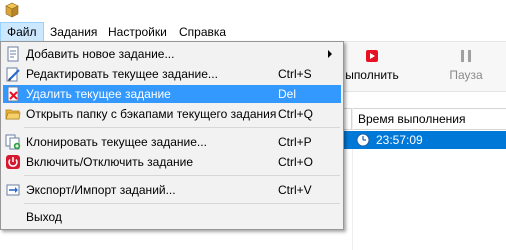 This screenshot has height=250, width=506. I want to click on menu-item-clone-task: Клонировать текущее задание... Ctrl+P, so click(172, 142).